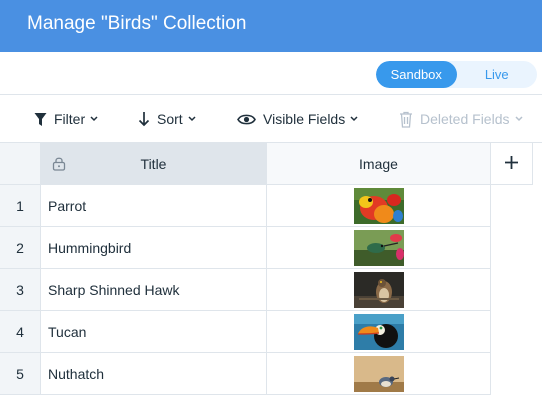  Describe the element at coordinates (20, 206) in the screenshot. I see `row-number: 1` at that location.